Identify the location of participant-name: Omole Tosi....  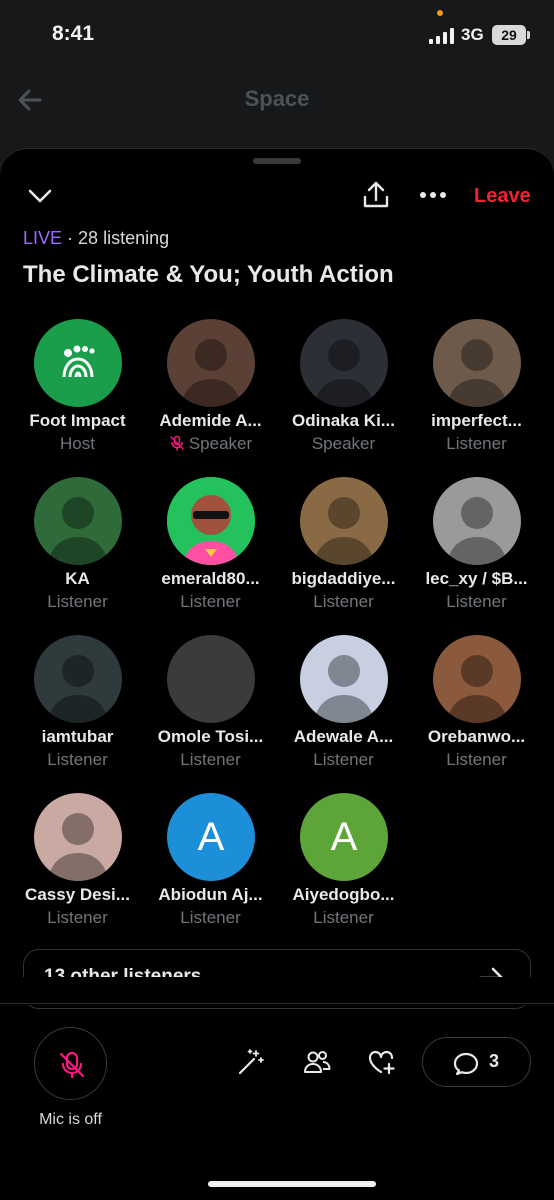
(210, 736).